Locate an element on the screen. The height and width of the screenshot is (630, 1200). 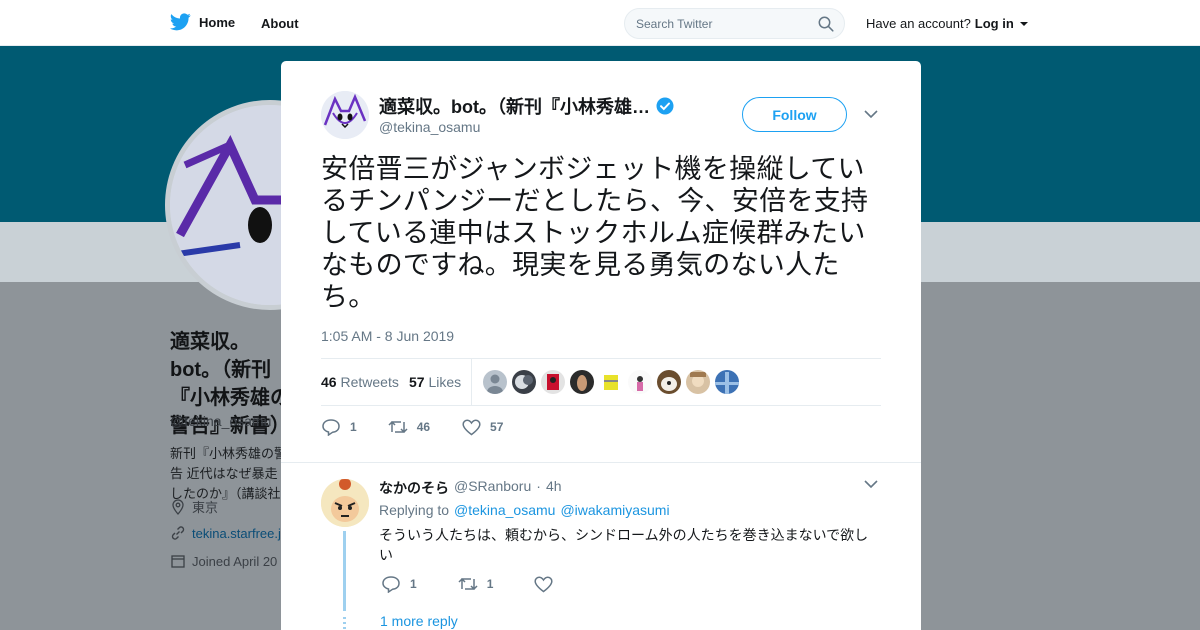
more-replies-link: 1 more reply is located at coordinates (419, 621).